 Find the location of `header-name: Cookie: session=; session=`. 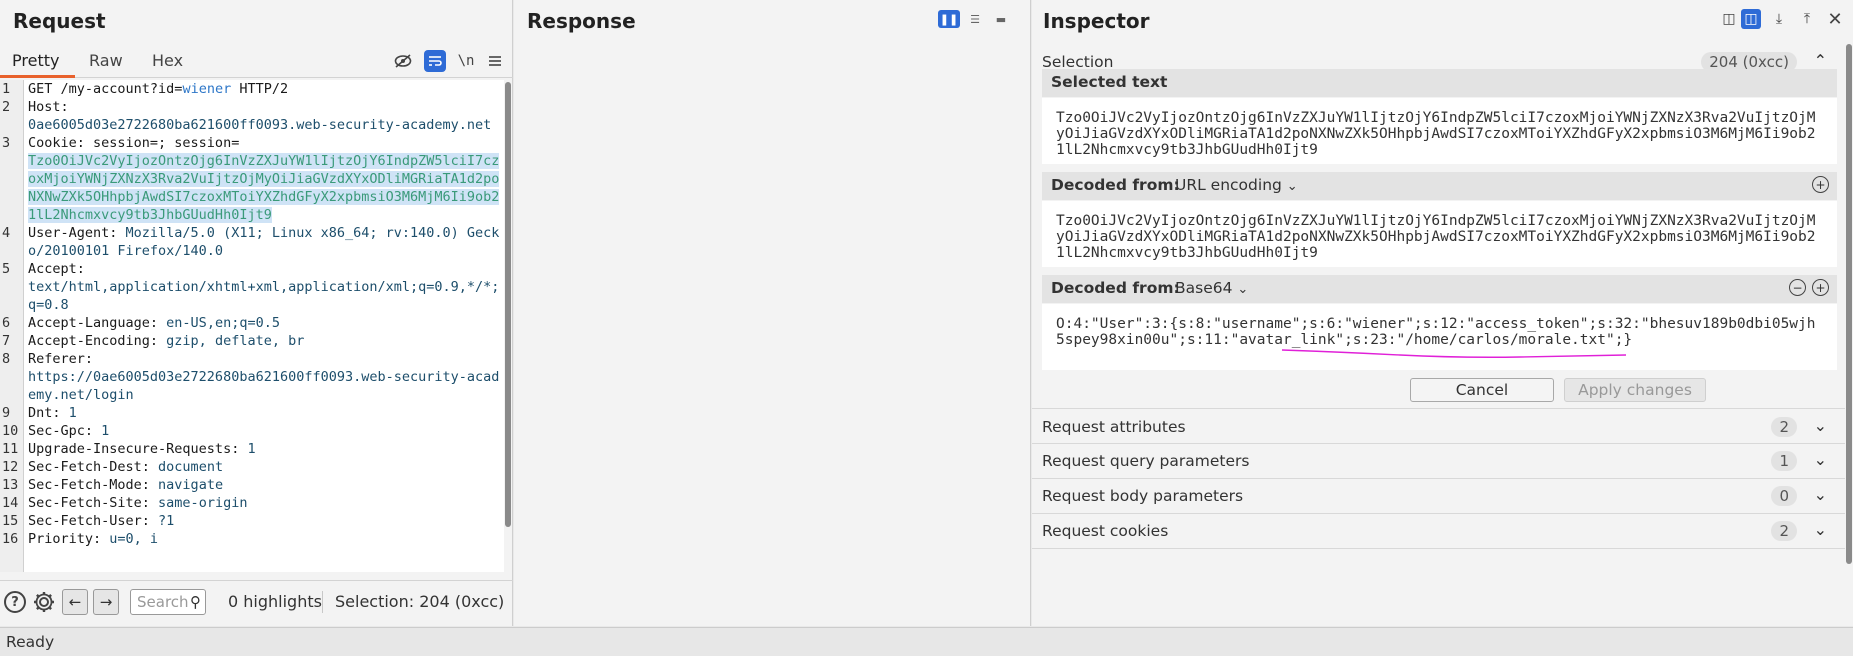

header-name: Cookie: session=; session= is located at coordinates (134, 143).